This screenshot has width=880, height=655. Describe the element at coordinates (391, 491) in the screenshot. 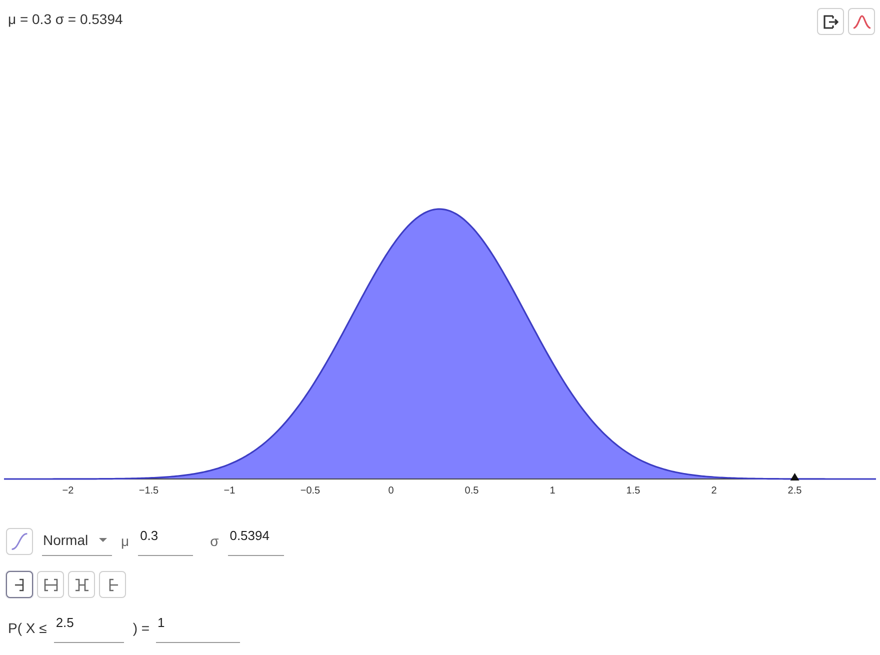

I see `axis-tick-label: 0` at that location.